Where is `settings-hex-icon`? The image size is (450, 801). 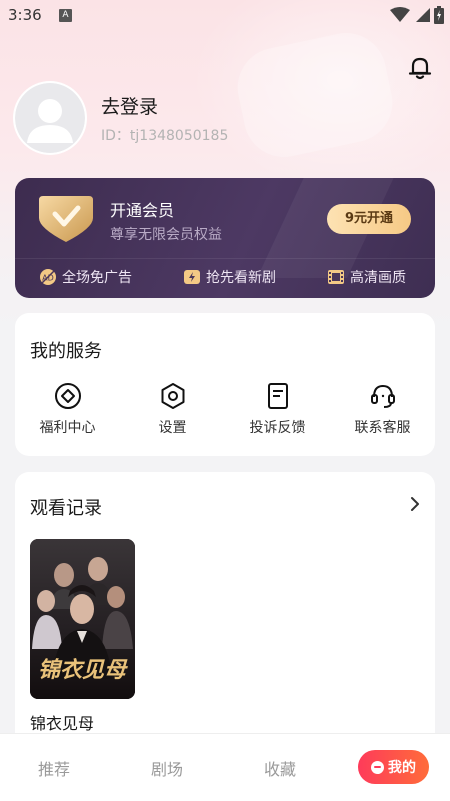 settings-hex-icon is located at coordinates (172, 396).